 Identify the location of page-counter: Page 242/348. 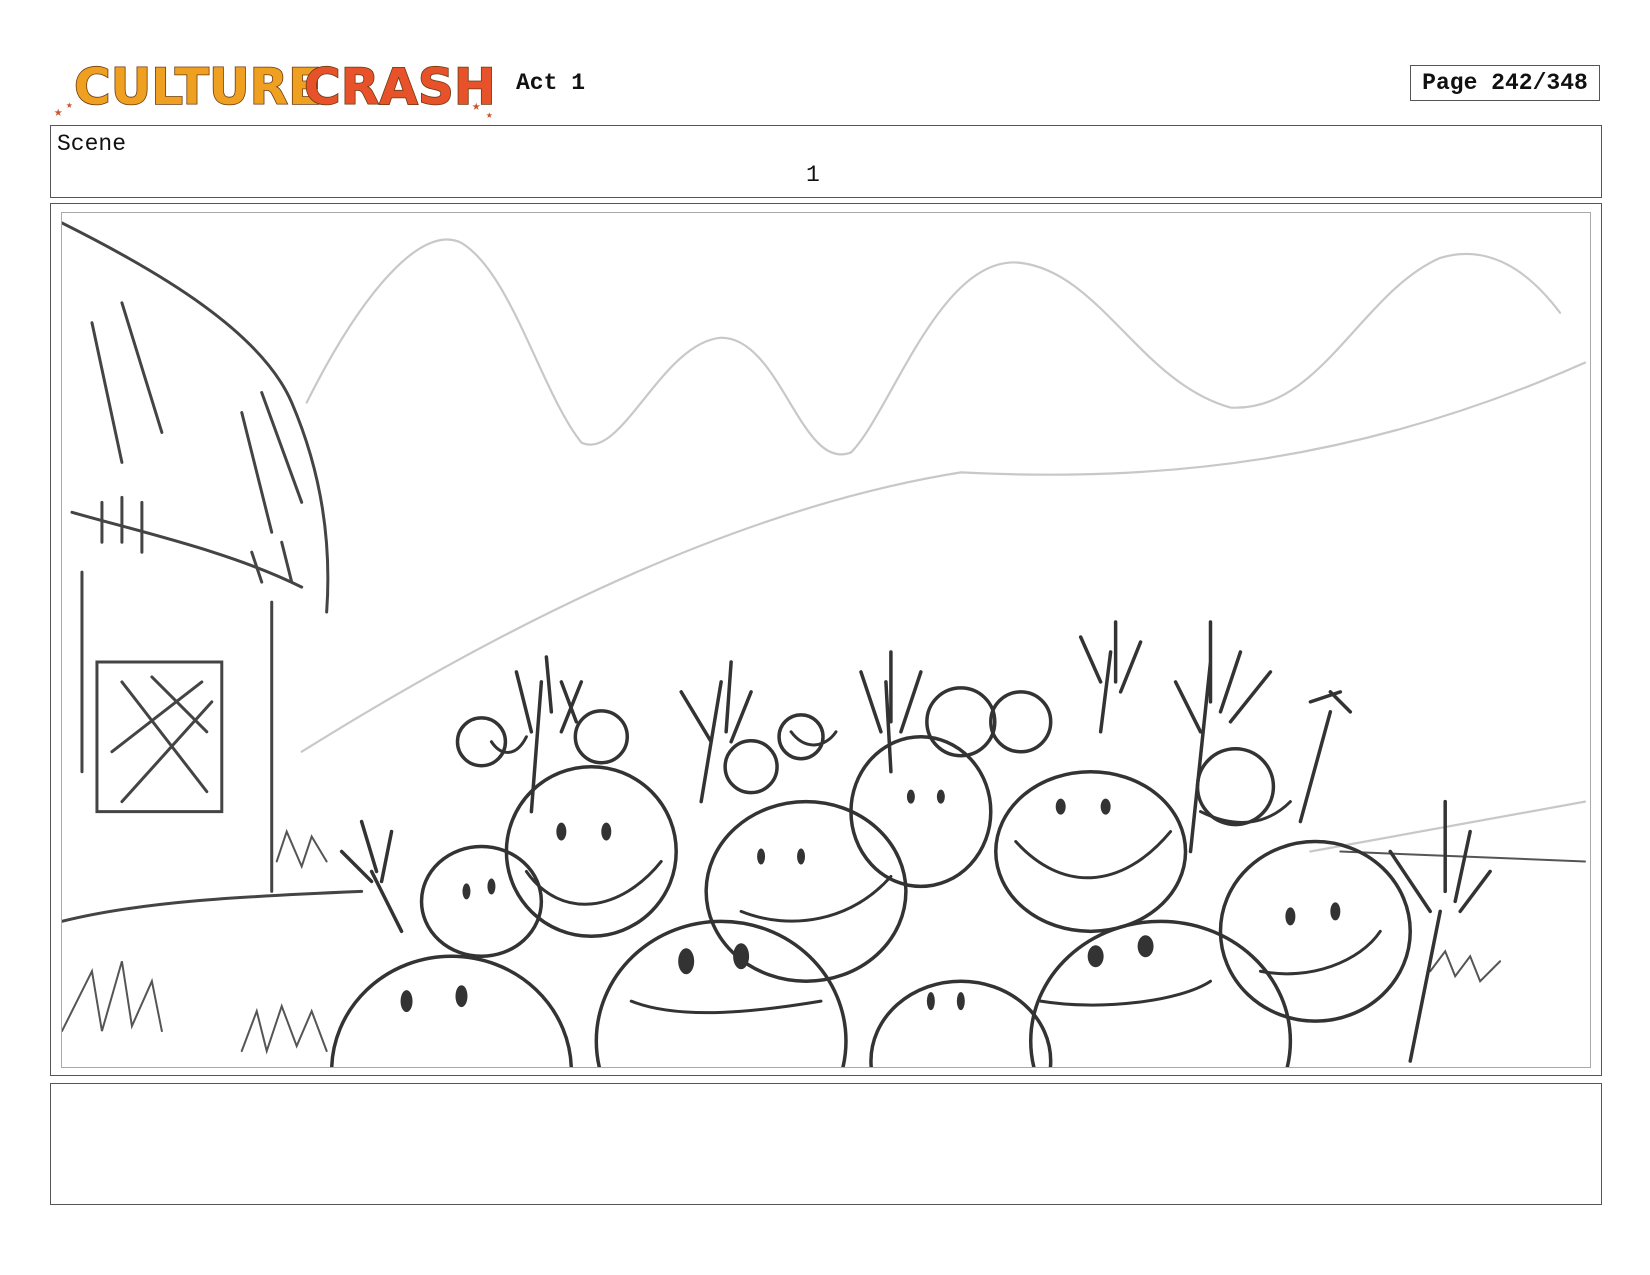
(1505, 83).